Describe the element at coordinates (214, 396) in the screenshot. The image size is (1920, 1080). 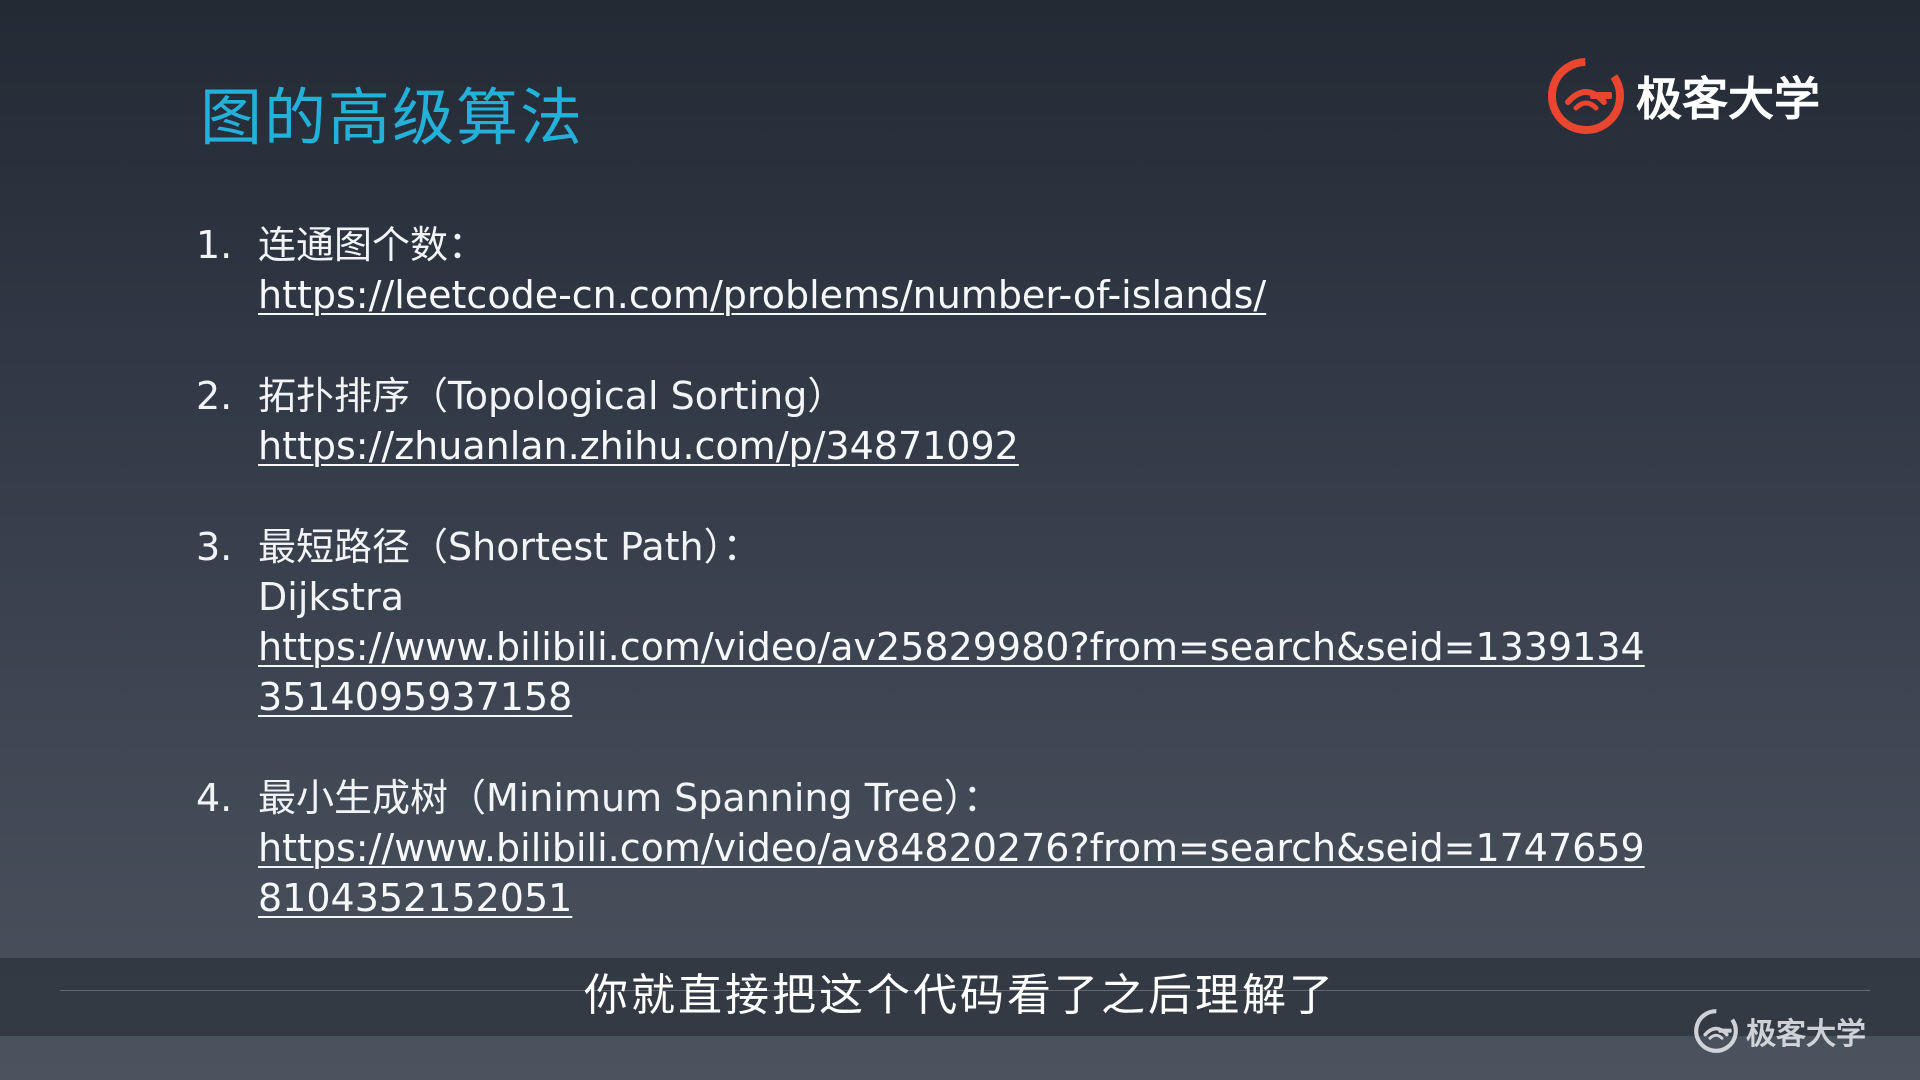
I see `item-number: 2.` at that location.